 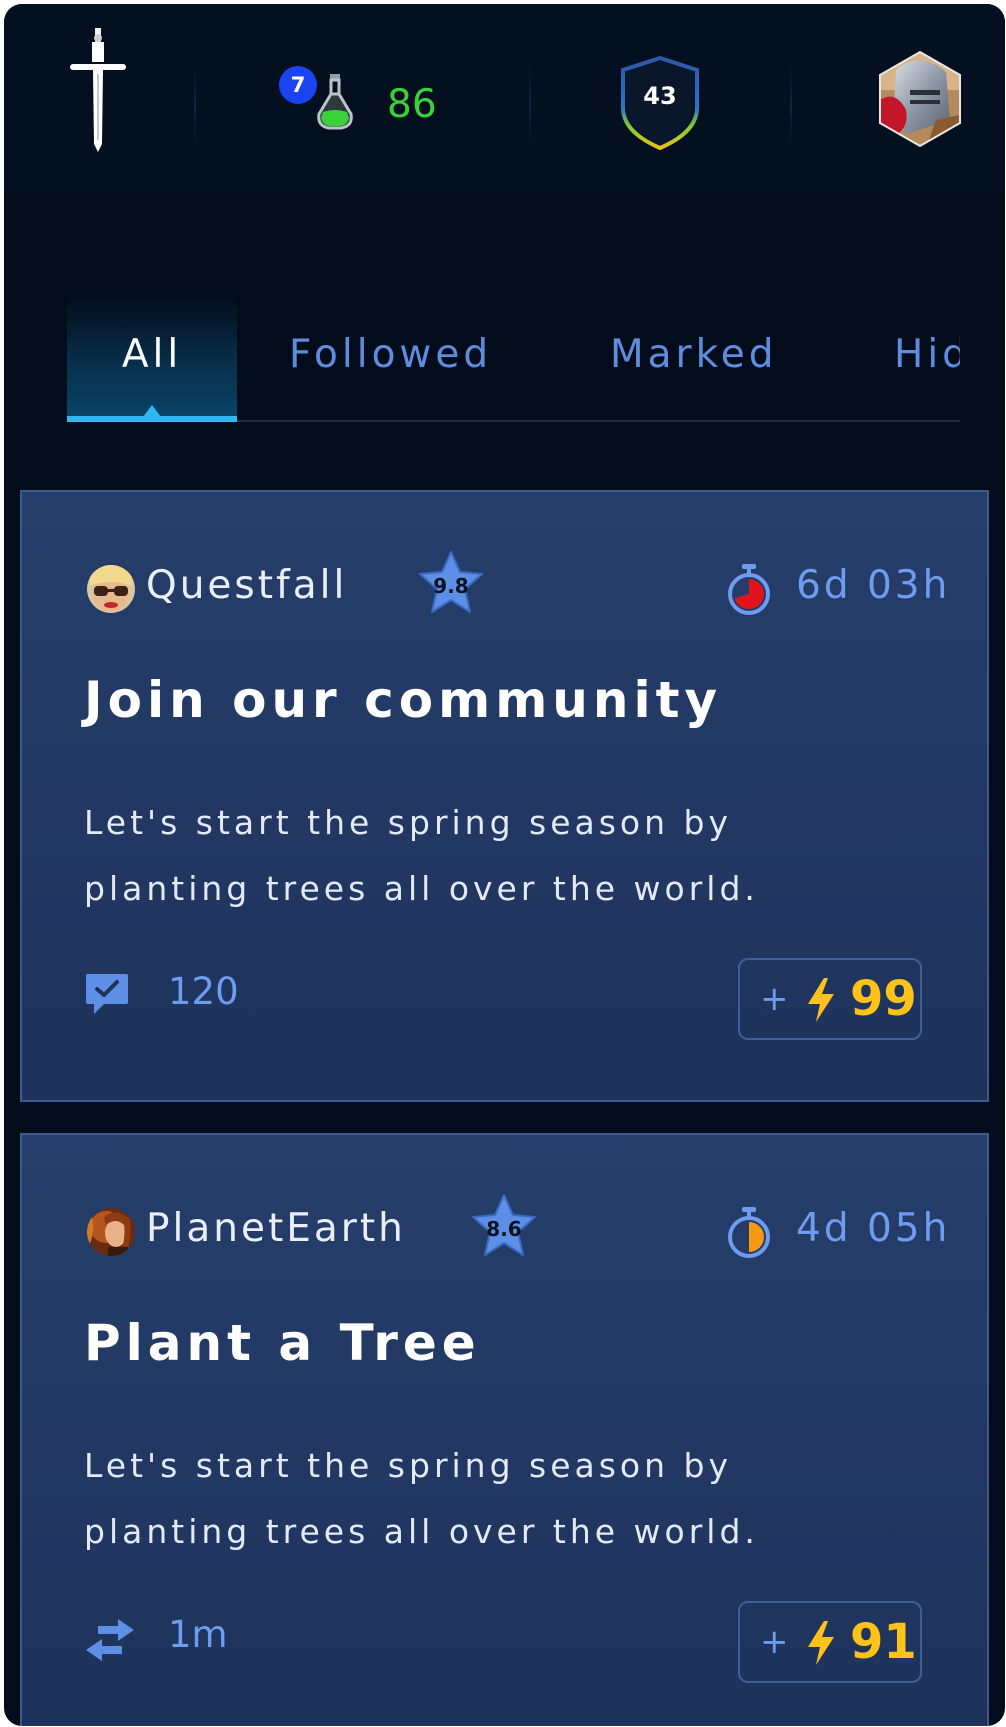 I want to click on reward-button: + 91, so click(x=830, y=1642).